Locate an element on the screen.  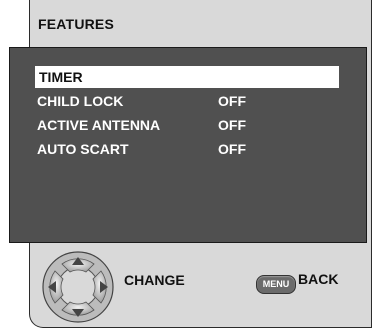
dpad-icon is located at coordinates (78, 287).